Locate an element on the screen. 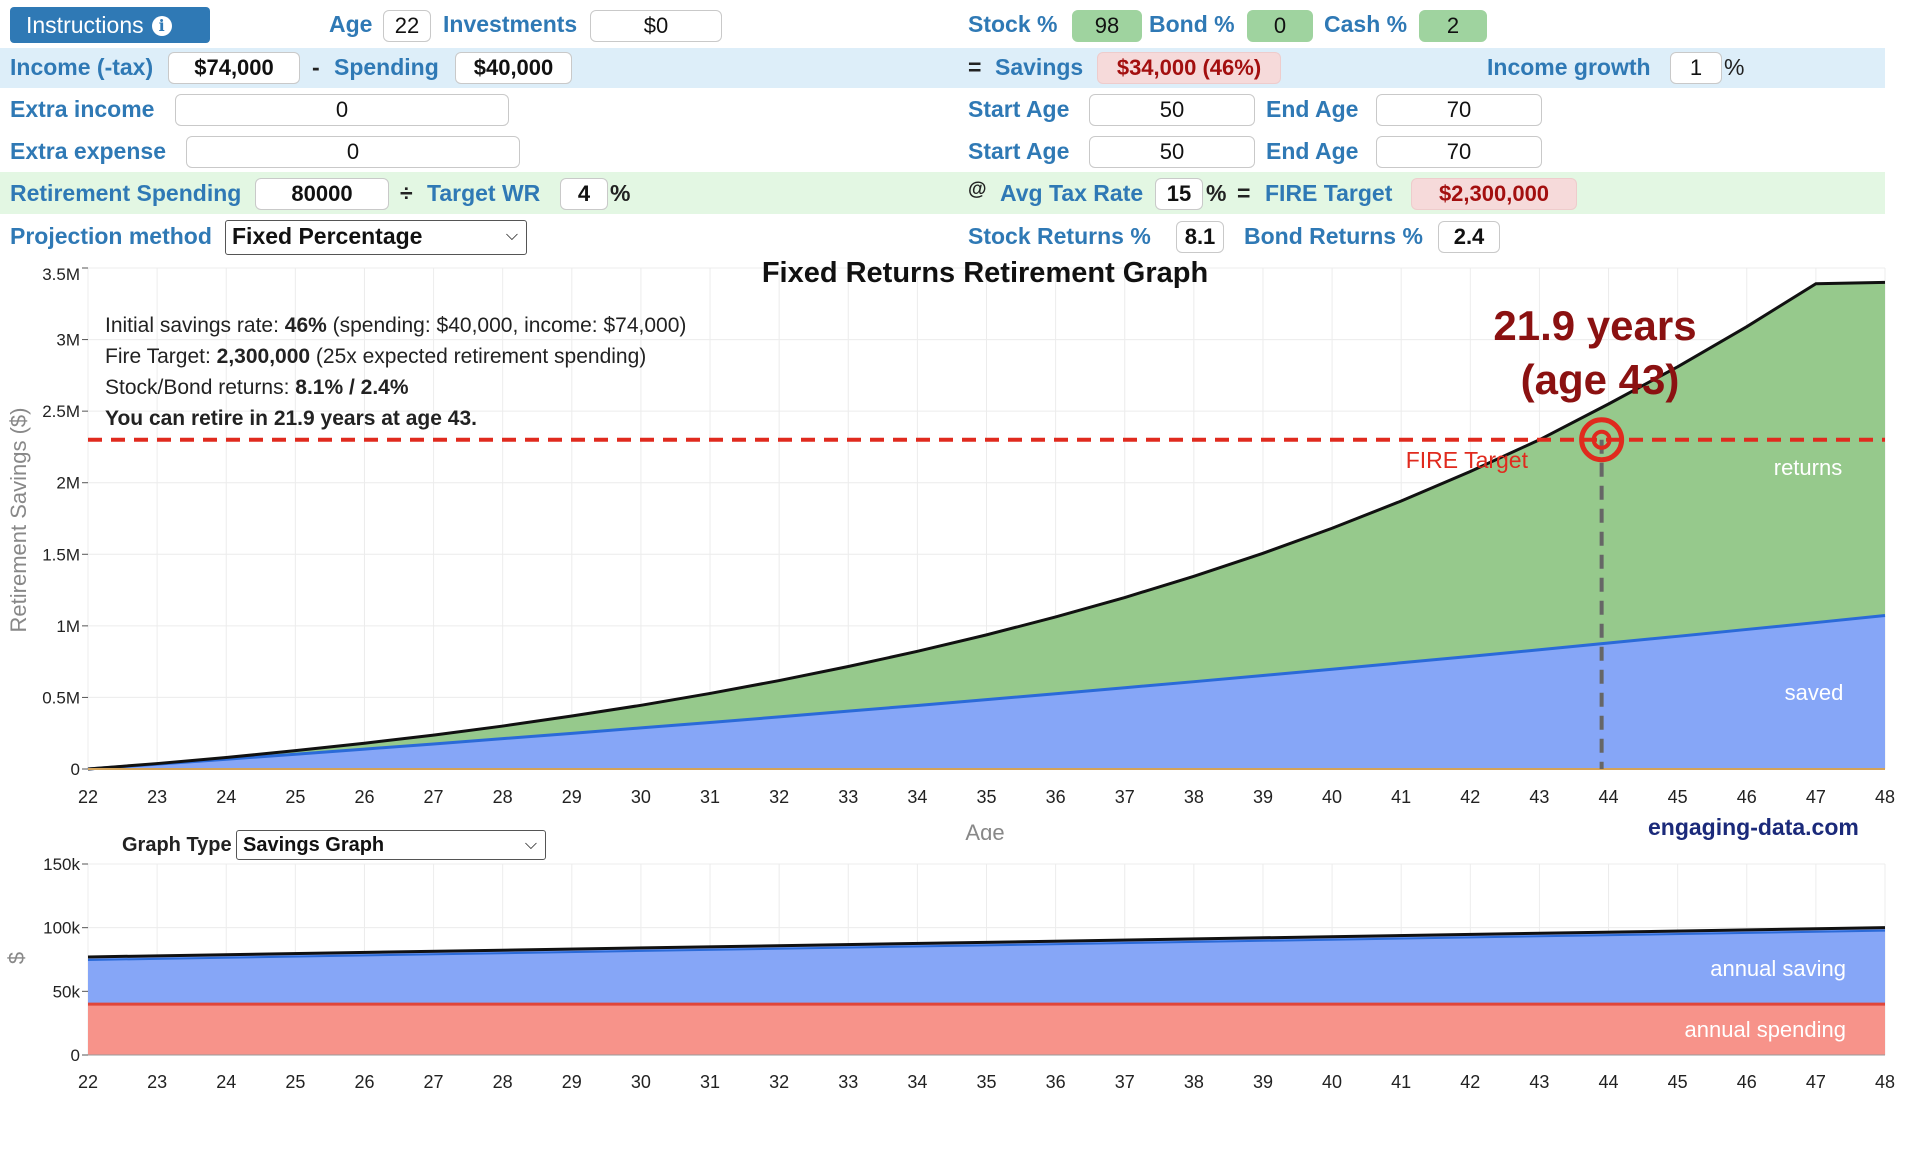  investments-label: Investments is located at coordinates (510, 24).